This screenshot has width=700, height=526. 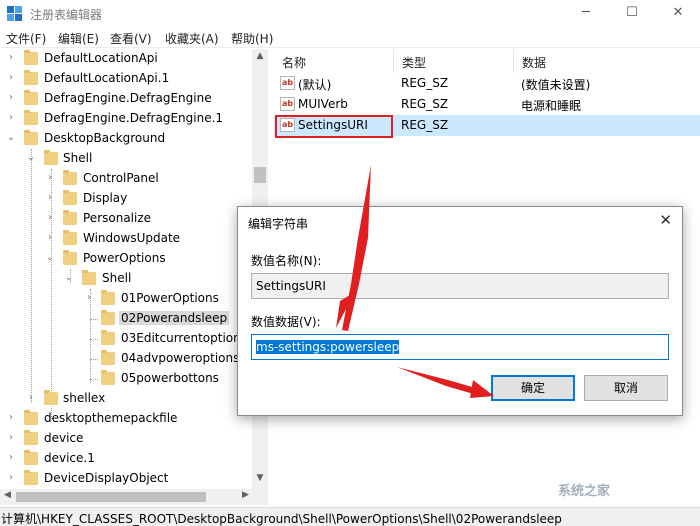 I want to click on menu-help: 帮助(H), so click(x=252, y=38).